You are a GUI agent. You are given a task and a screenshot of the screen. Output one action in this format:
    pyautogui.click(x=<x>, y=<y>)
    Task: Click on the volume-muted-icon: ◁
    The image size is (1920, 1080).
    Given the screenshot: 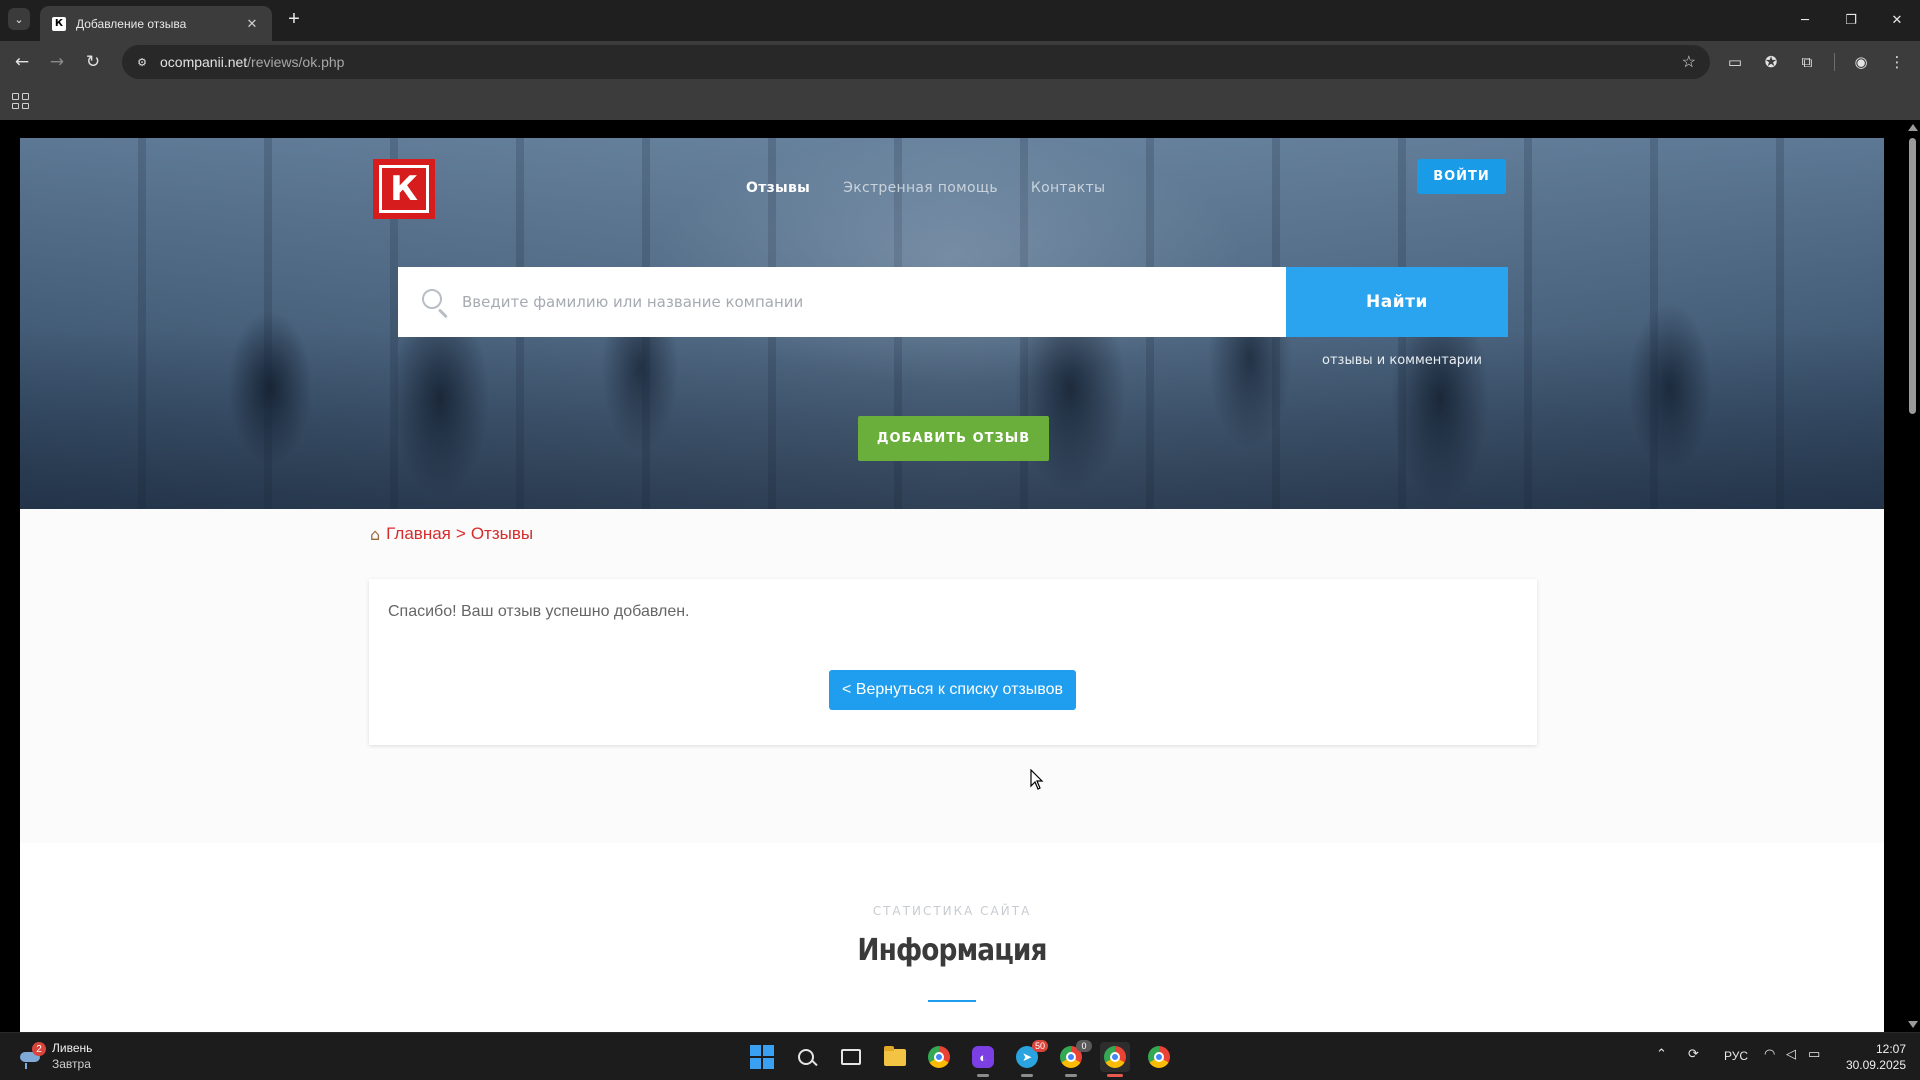 What is the action you would take?
    pyautogui.click(x=1791, y=1054)
    